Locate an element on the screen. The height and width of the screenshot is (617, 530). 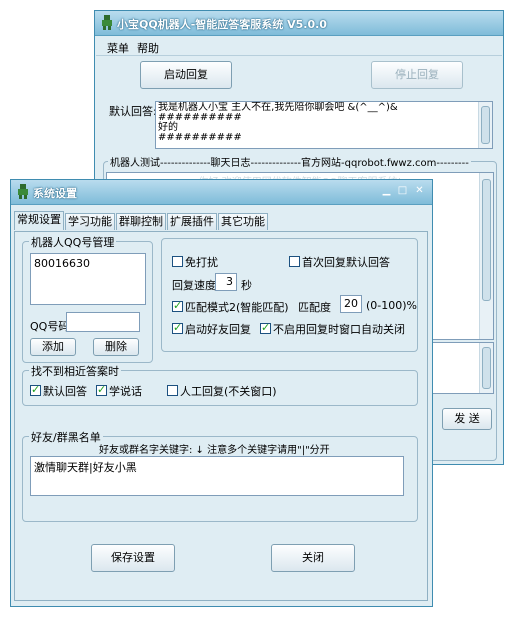
manual-reply-checkbox is located at coordinates (172, 390).